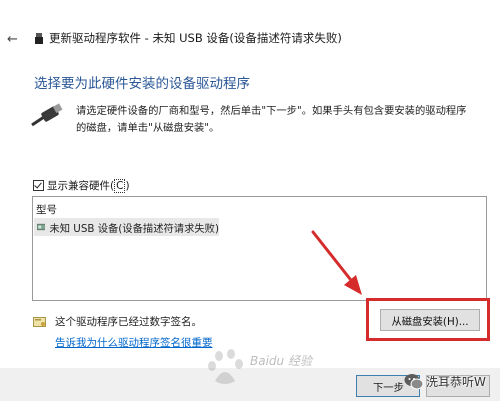 The width and height of the screenshot is (500, 401). Describe the element at coordinates (428, 319) in the screenshot. I see `annotation-highlight-box` at that location.